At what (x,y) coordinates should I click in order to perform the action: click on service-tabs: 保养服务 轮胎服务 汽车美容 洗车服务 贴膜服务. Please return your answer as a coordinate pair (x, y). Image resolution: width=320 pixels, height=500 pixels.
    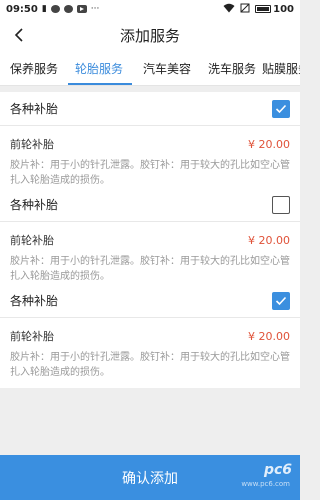
    Looking at the image, I should click on (150, 69).